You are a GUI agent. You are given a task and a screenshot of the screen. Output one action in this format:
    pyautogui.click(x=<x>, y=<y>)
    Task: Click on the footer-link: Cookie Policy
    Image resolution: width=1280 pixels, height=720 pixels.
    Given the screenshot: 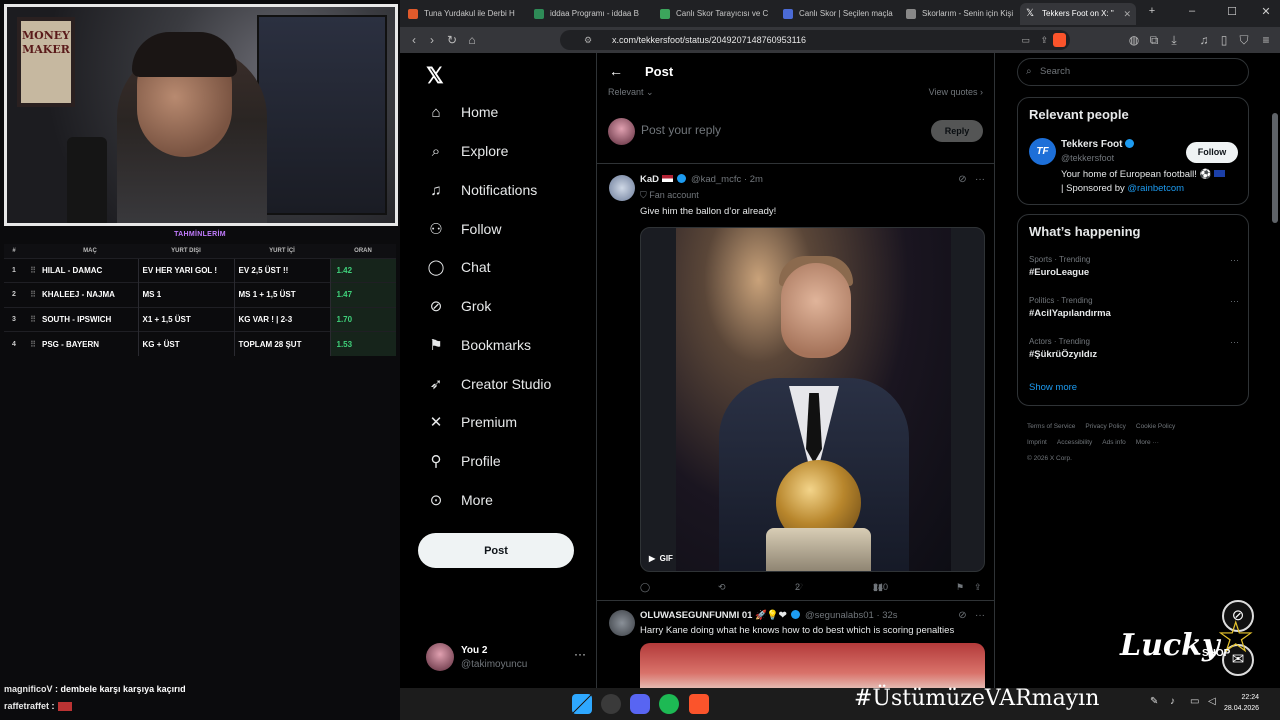 What is the action you would take?
    pyautogui.click(x=1155, y=426)
    